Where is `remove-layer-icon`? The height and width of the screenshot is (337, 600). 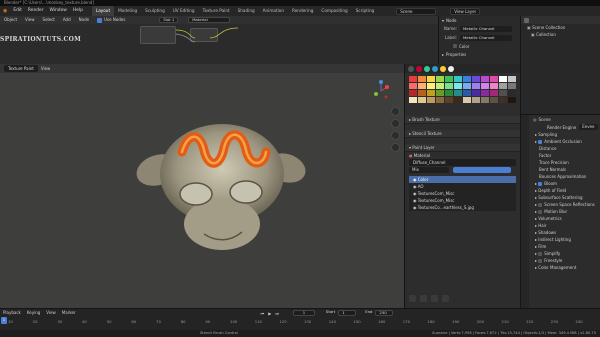
remove-layer-icon is located at coordinates (423, 298).